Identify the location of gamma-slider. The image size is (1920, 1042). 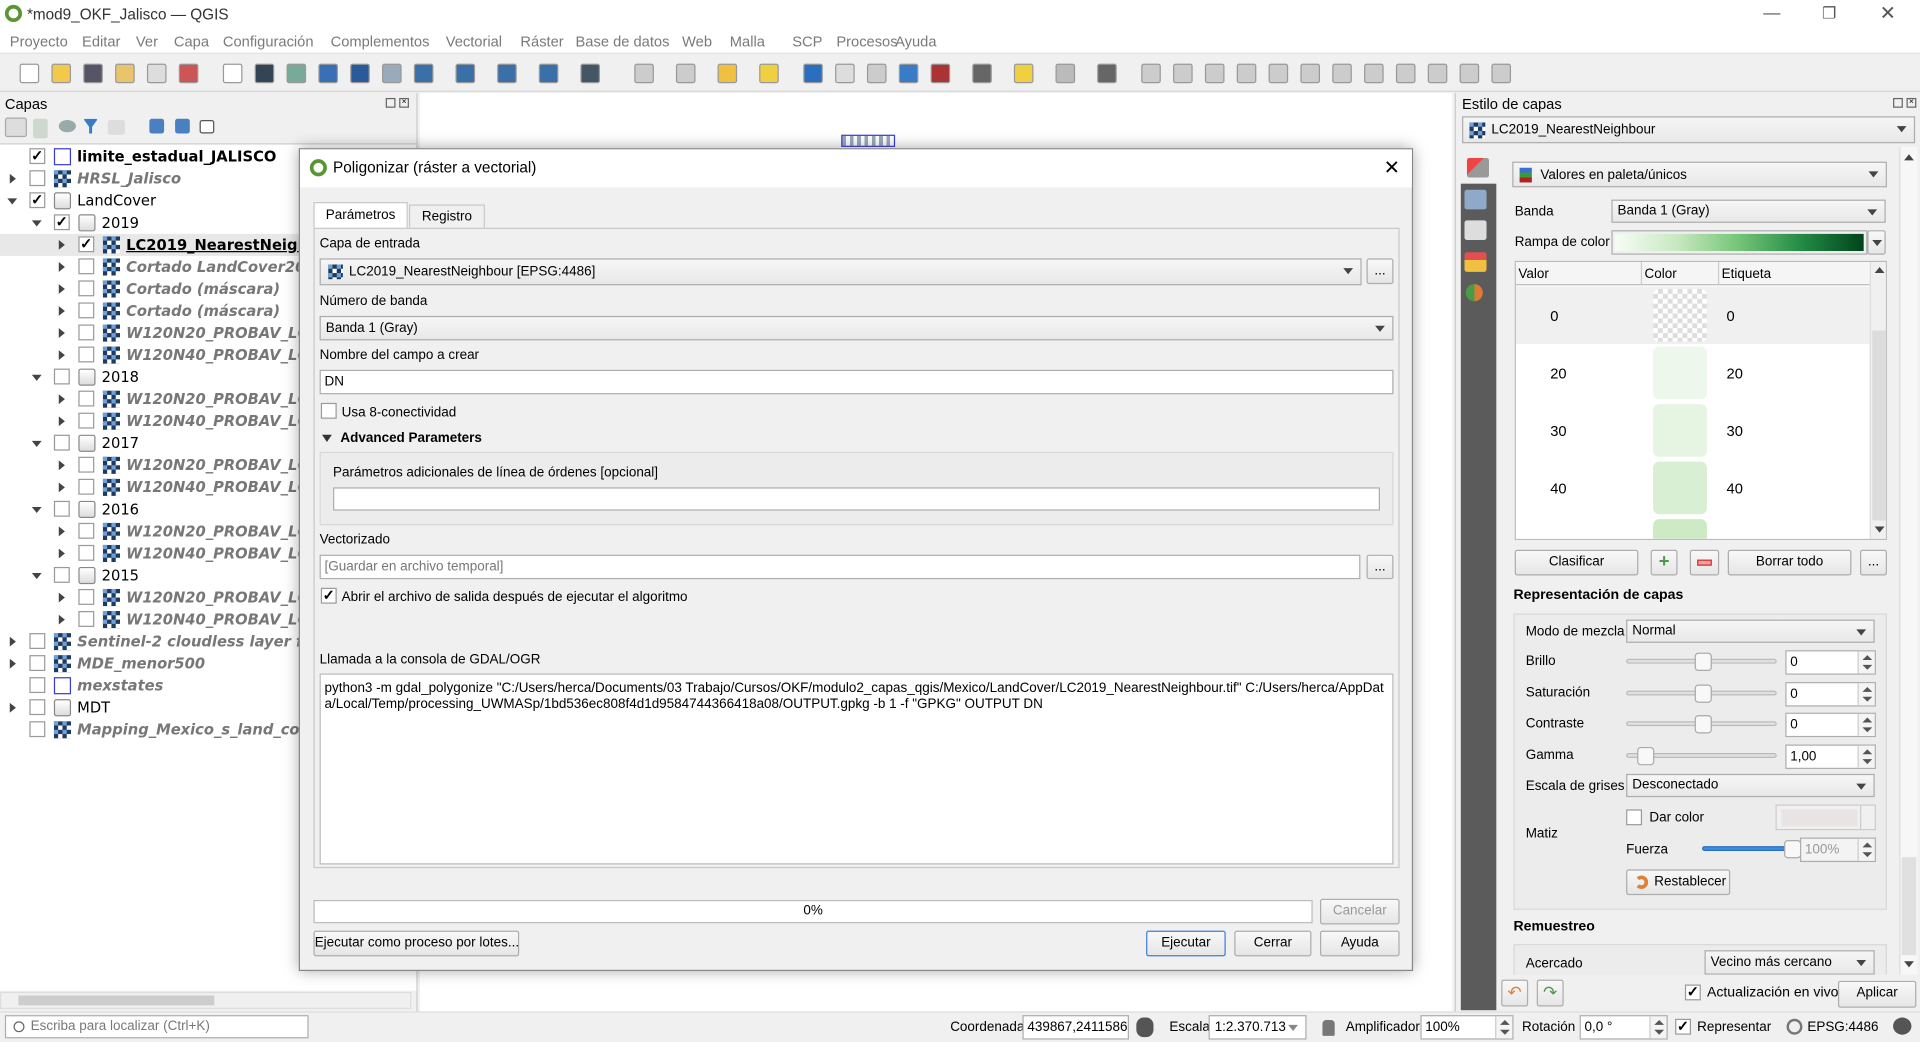
(1701, 755).